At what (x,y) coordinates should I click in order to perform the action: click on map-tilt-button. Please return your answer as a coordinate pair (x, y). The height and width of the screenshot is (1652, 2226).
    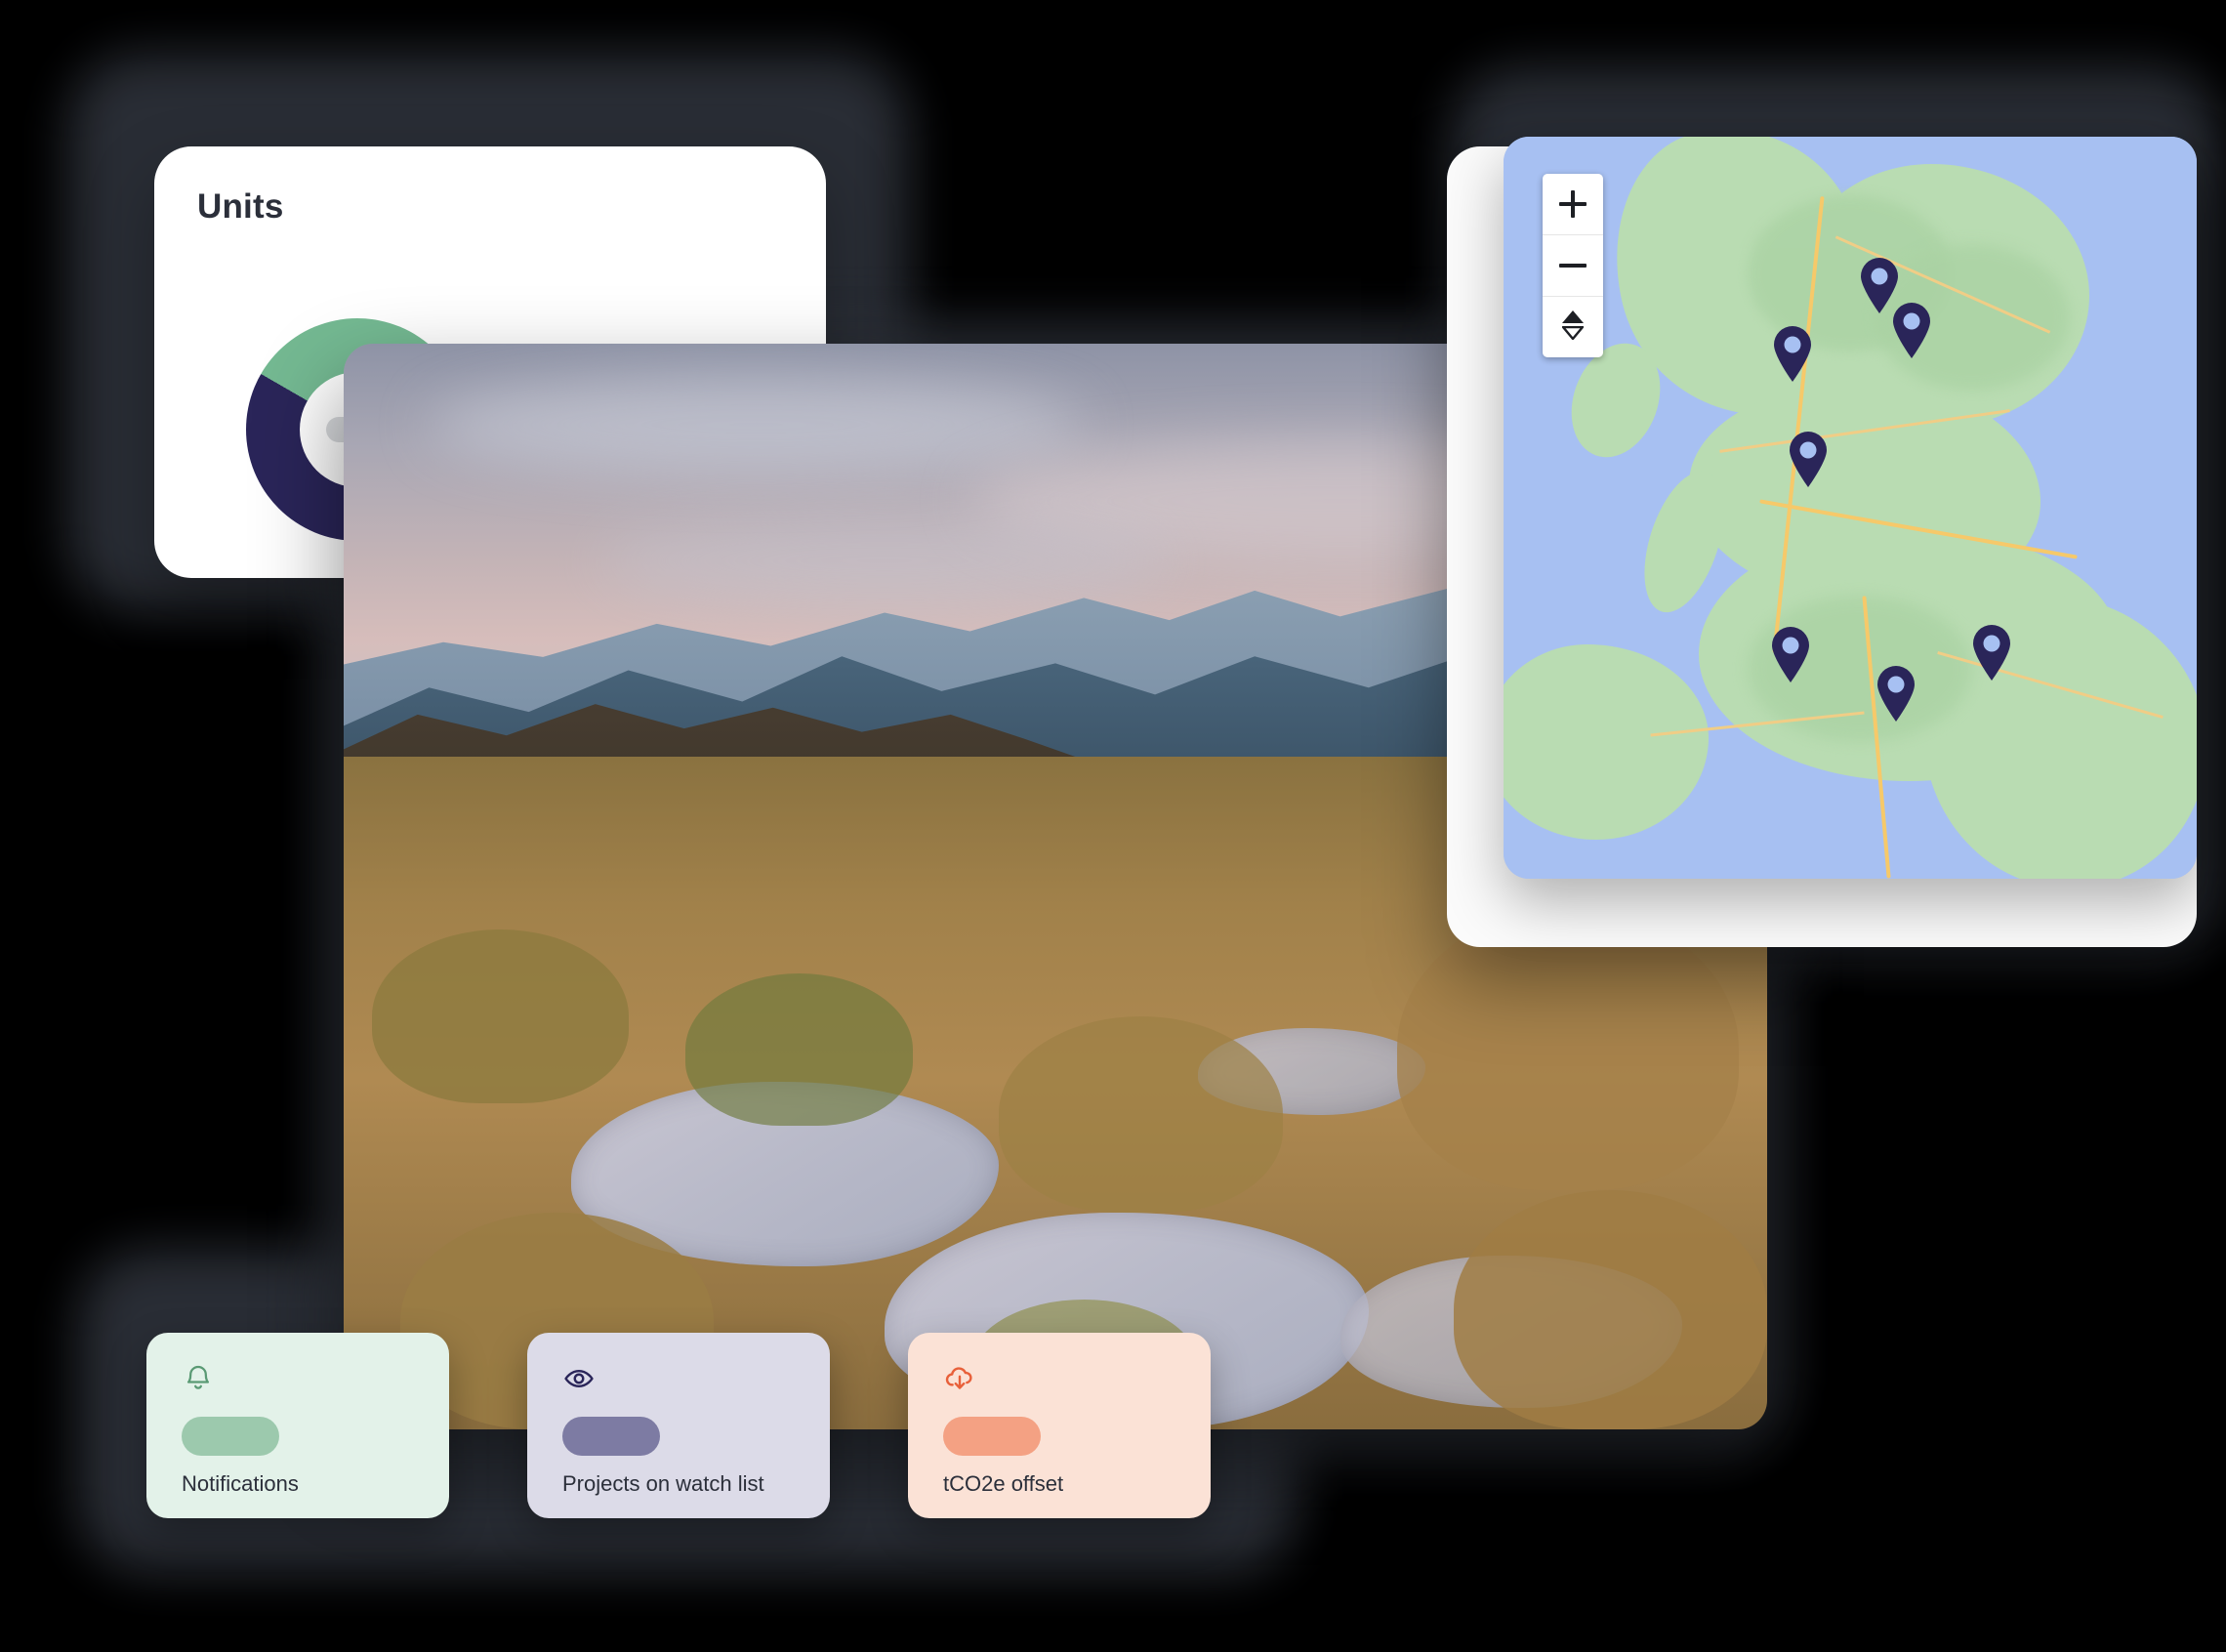
    Looking at the image, I should click on (1573, 327).